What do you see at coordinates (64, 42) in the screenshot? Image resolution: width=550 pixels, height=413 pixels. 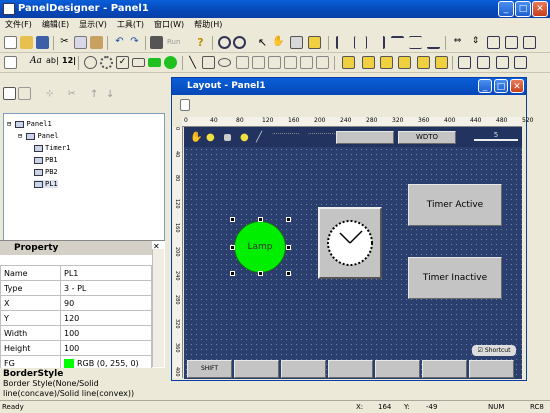 I see `cut-icon: ✂` at bounding box center [64, 42].